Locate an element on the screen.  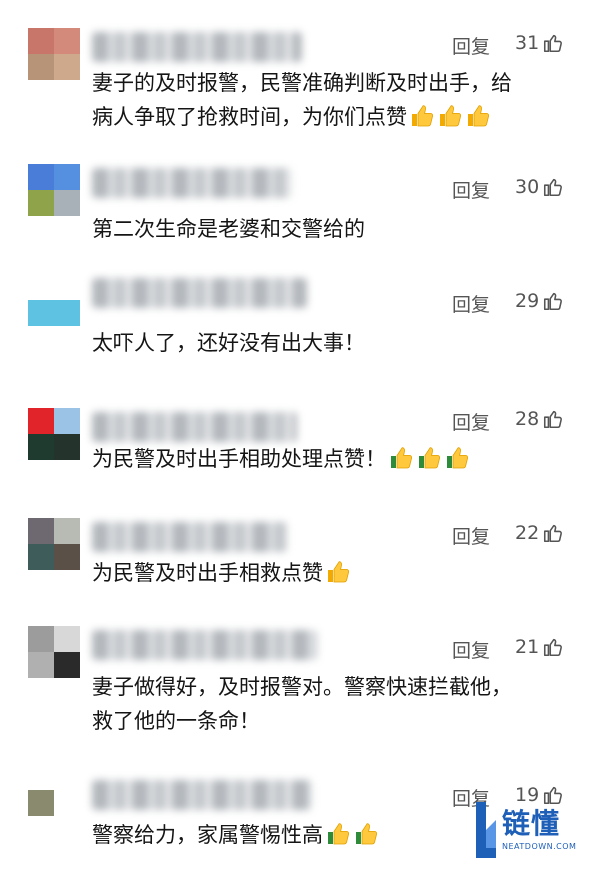
comment-text-line-content: 警察给力，家属警惕性高 is located at coordinates (207, 835).